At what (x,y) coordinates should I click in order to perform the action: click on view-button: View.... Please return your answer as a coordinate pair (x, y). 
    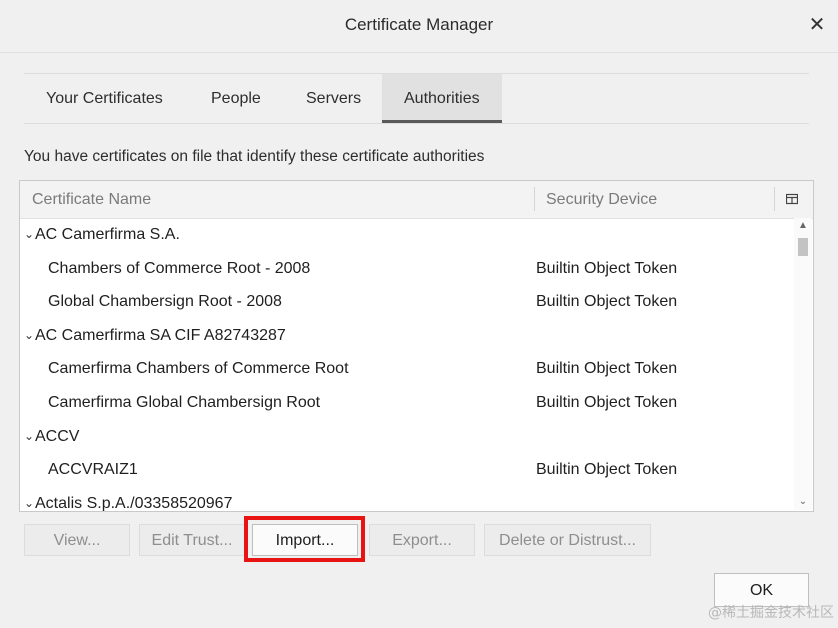
    Looking at the image, I should click on (77, 540).